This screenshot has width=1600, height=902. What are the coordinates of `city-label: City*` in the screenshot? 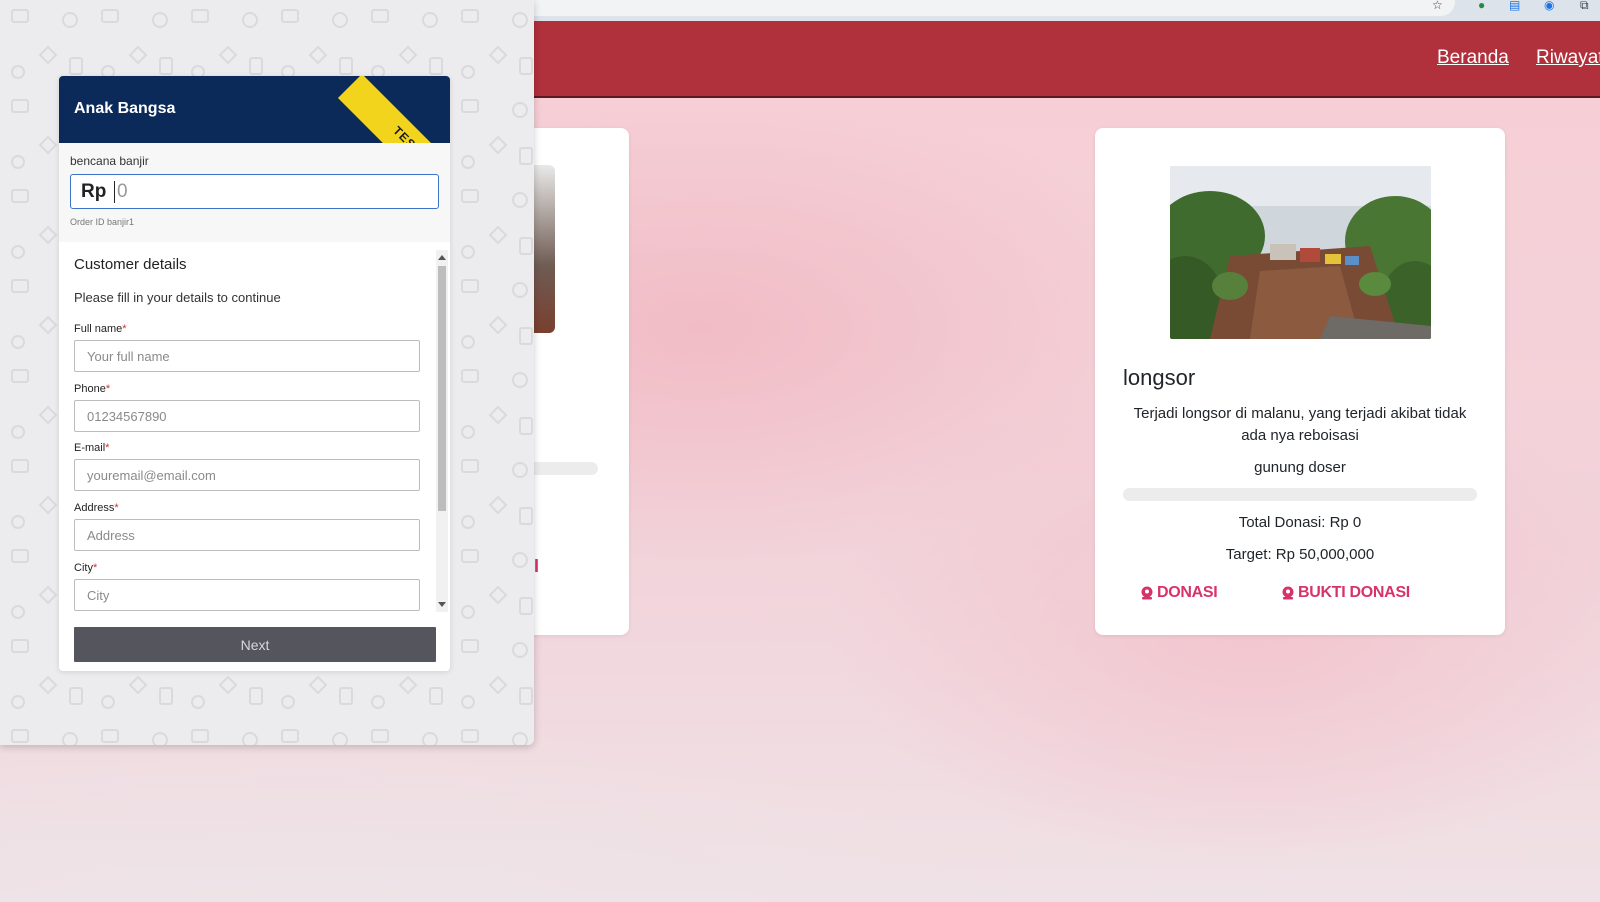 It's located at (85, 568).